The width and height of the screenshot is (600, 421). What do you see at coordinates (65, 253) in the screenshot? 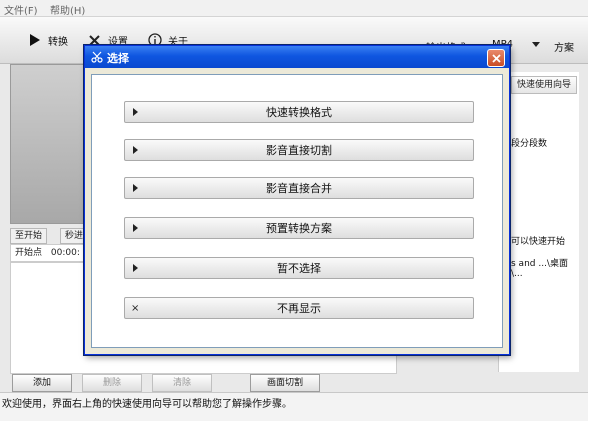
I see `start-point-value: 00:00:` at bounding box center [65, 253].